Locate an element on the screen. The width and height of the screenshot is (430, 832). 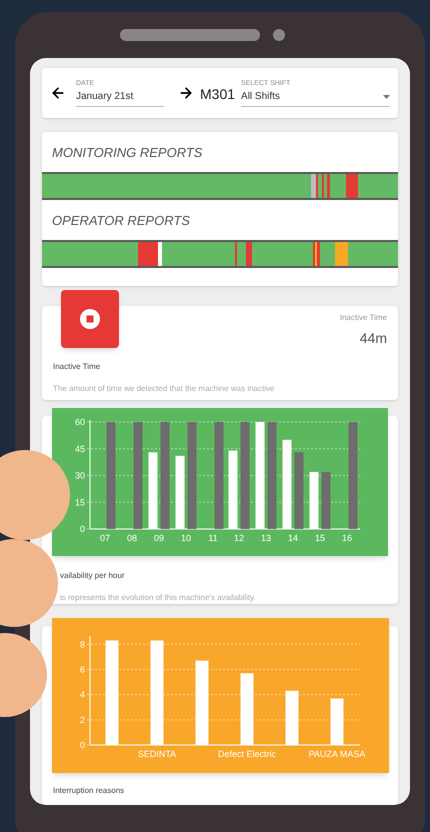
y-tick-label: 15 is located at coordinates (79, 502).